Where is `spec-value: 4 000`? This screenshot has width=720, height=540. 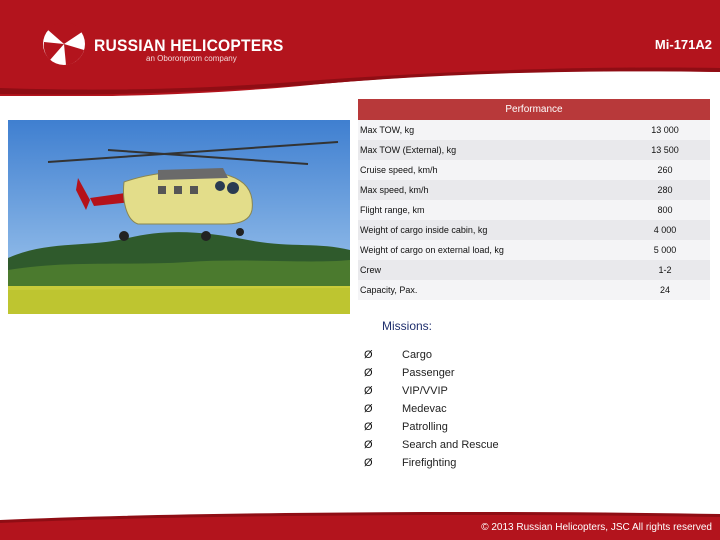 spec-value: 4 000 is located at coordinates (665, 230).